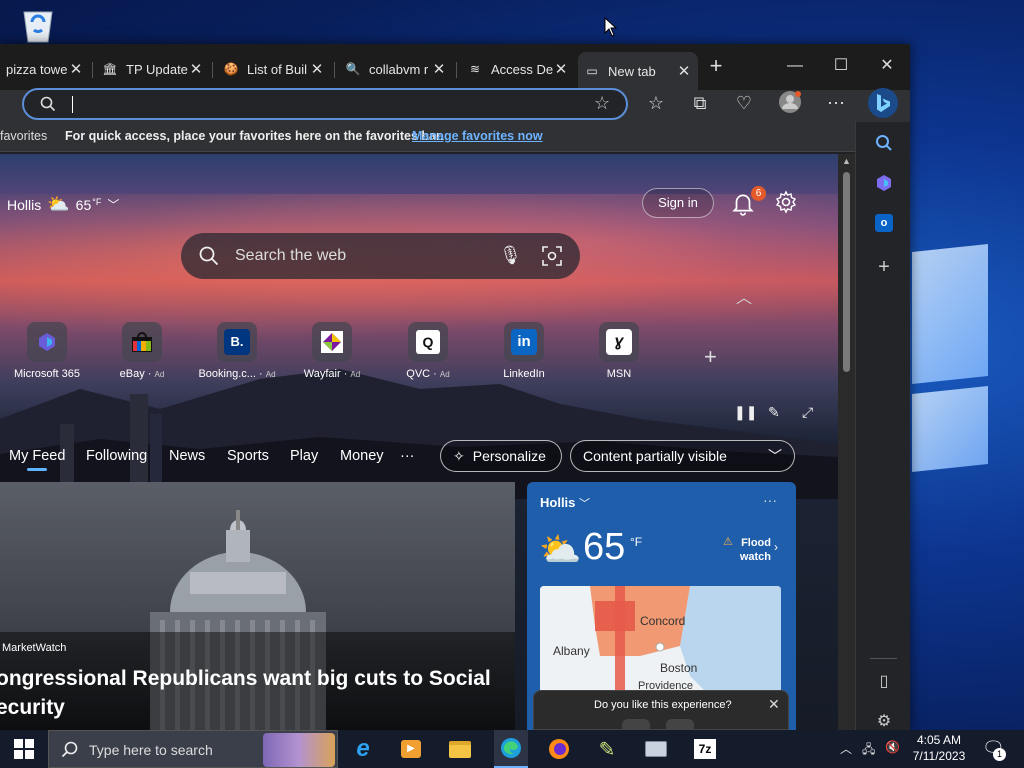  Describe the element at coordinates (153, 69) in the screenshot. I see `tab-tp-update: 🏛 TP Update ✕` at that location.